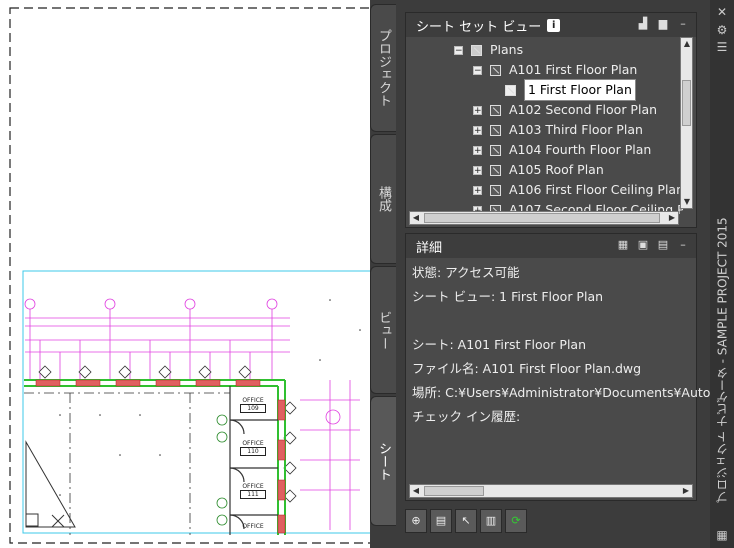 The width and height of the screenshot is (734, 548). I want to click on tab-sheets: シート, so click(383, 461).